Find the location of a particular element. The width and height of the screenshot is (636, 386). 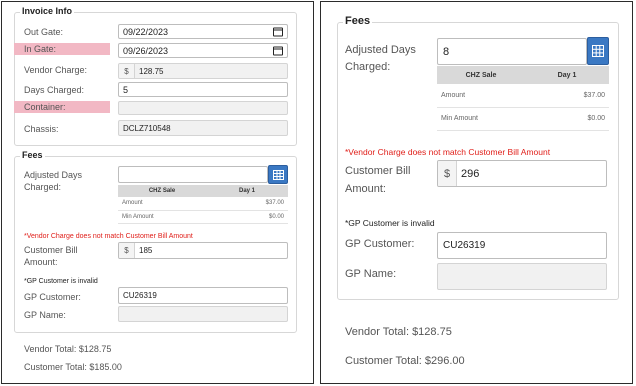

customer-bill-value: 296 is located at coordinates (470, 173).